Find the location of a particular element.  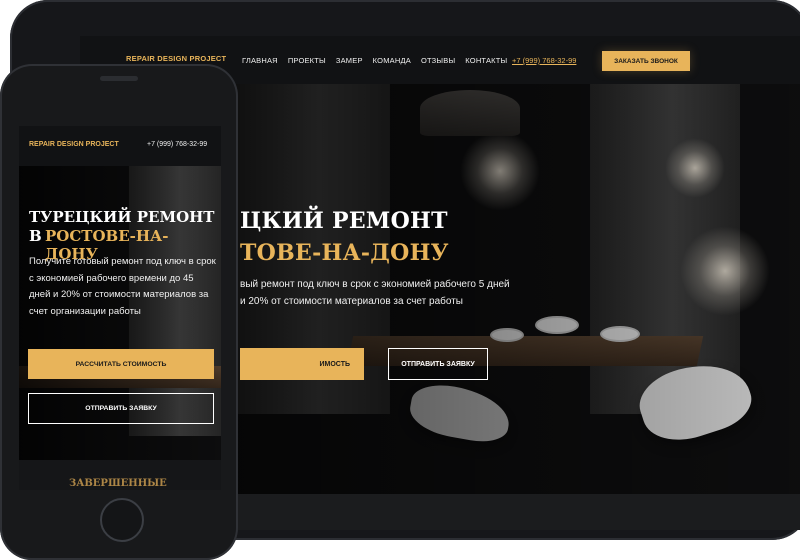

nav-item-contacts: КОНТАКТЫ is located at coordinates (486, 60).